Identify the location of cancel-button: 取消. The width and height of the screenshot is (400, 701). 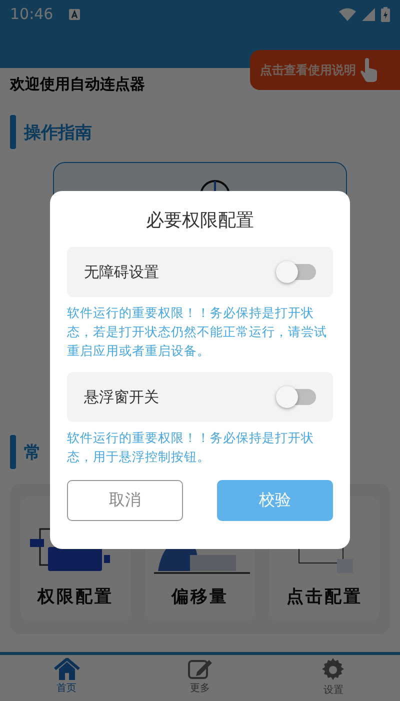
(125, 500).